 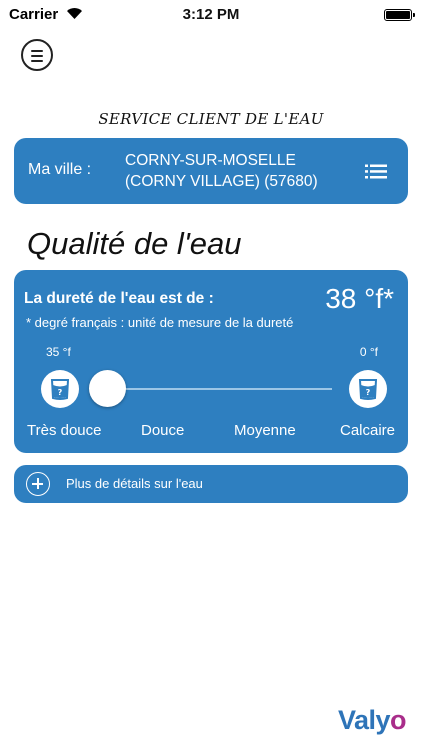 I want to click on brand-logo-main: Valy, so click(x=364, y=720).